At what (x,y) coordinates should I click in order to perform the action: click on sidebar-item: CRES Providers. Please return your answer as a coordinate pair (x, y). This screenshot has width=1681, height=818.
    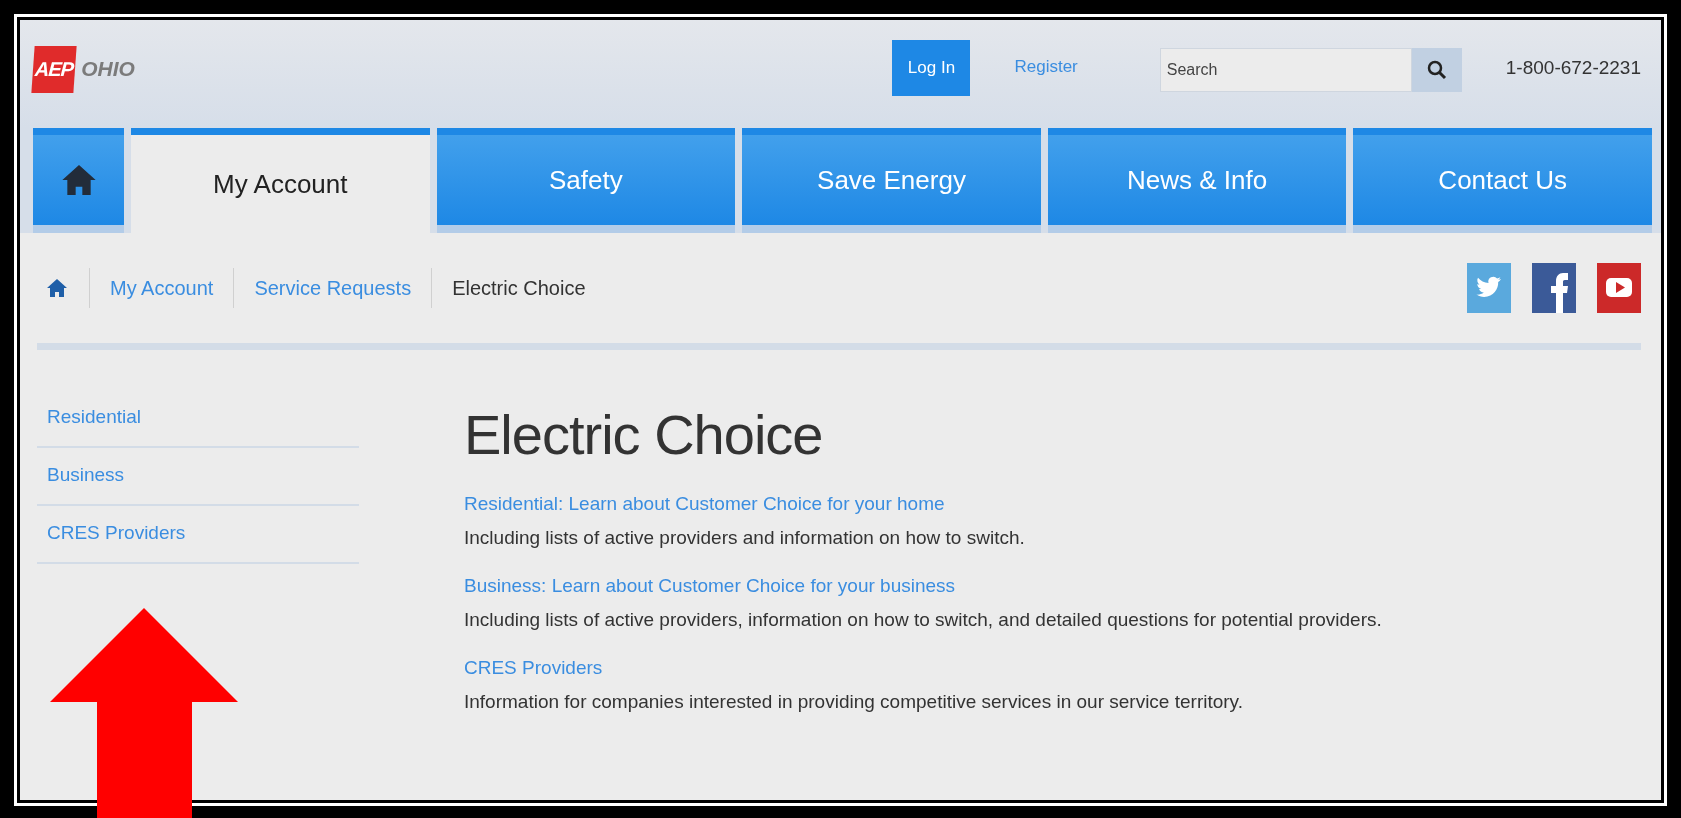
    Looking at the image, I should click on (198, 535).